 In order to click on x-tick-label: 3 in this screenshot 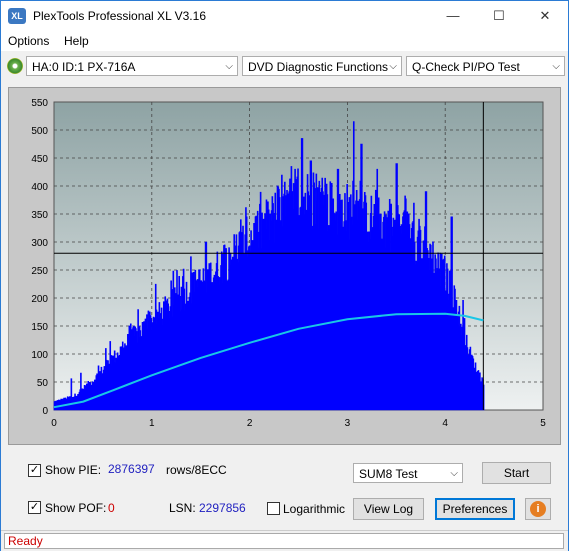, I will do `click(348, 423)`.